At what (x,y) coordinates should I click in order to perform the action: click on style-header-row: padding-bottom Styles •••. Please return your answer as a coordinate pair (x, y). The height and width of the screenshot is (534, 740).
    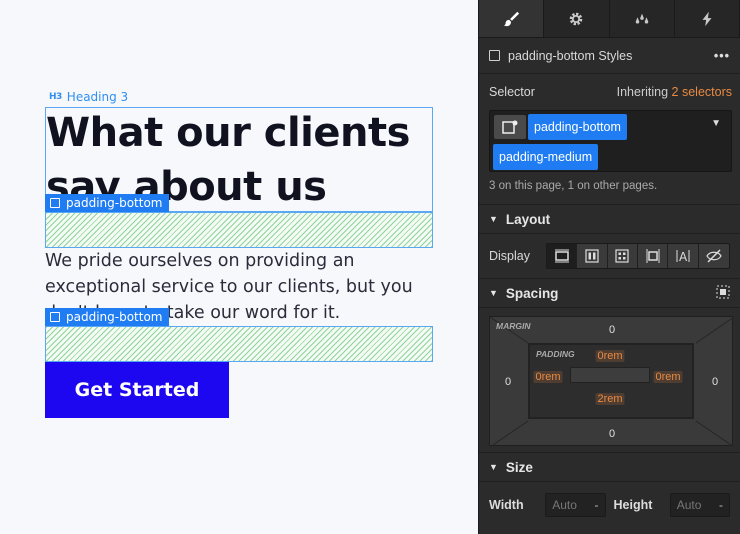
    Looking at the image, I should click on (609, 56).